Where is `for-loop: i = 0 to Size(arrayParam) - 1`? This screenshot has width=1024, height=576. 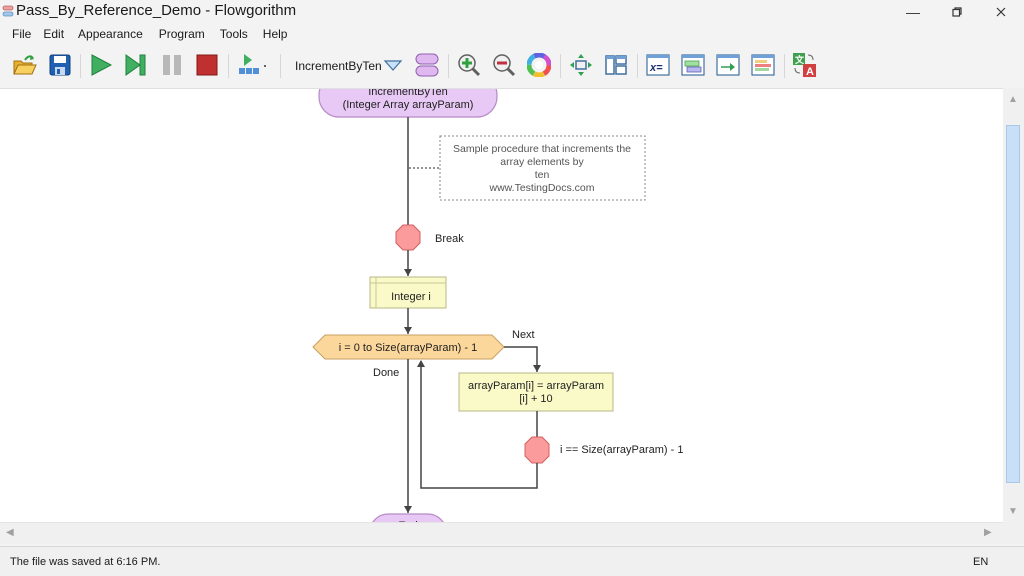 for-loop: i = 0 to Size(arrayParam) - 1 is located at coordinates (408, 347).